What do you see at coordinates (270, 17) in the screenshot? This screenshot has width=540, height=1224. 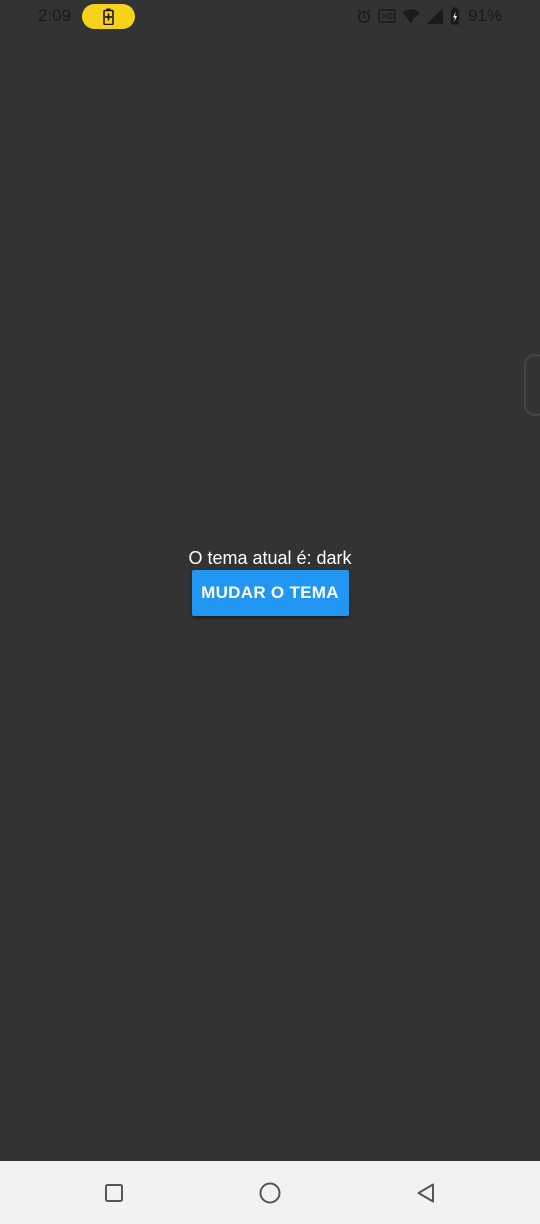 I see `status-bar: 2:09 91%` at bounding box center [270, 17].